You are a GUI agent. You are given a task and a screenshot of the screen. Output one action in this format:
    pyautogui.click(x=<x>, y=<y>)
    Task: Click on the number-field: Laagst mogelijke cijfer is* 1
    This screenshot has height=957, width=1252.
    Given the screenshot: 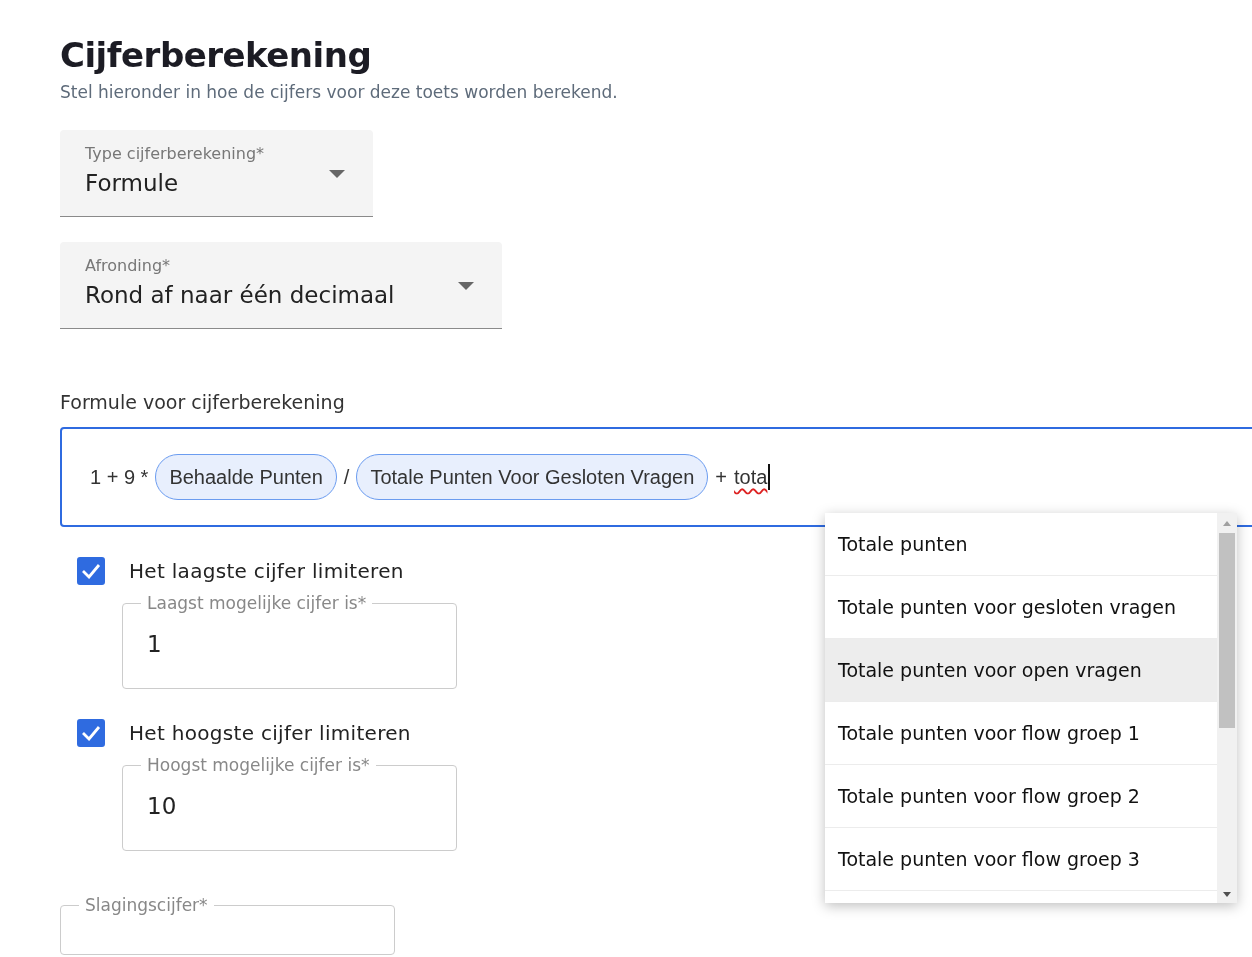 What is the action you would take?
    pyautogui.click(x=289, y=641)
    